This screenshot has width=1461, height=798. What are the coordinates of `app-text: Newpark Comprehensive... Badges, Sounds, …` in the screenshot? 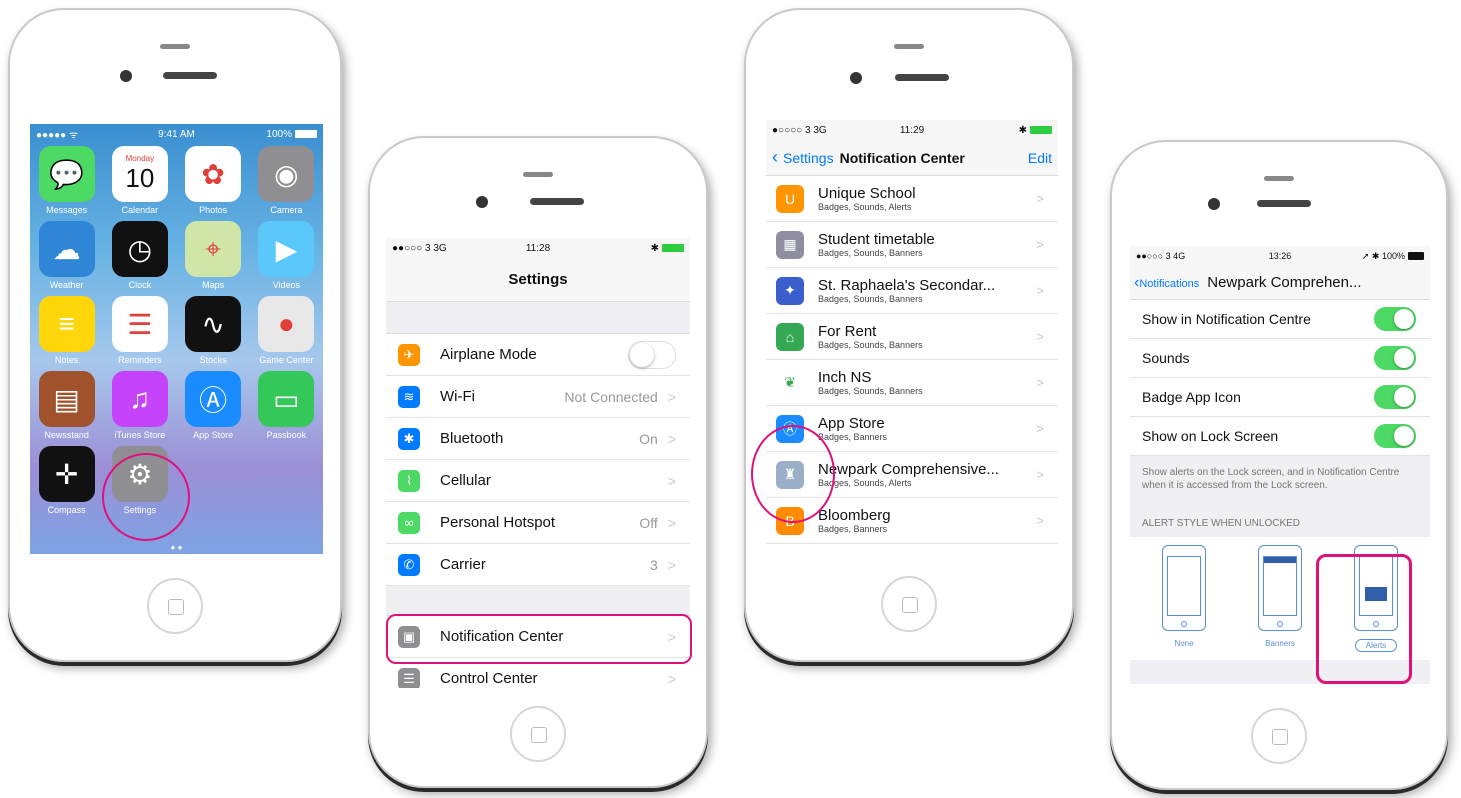 It's located at (920, 474).